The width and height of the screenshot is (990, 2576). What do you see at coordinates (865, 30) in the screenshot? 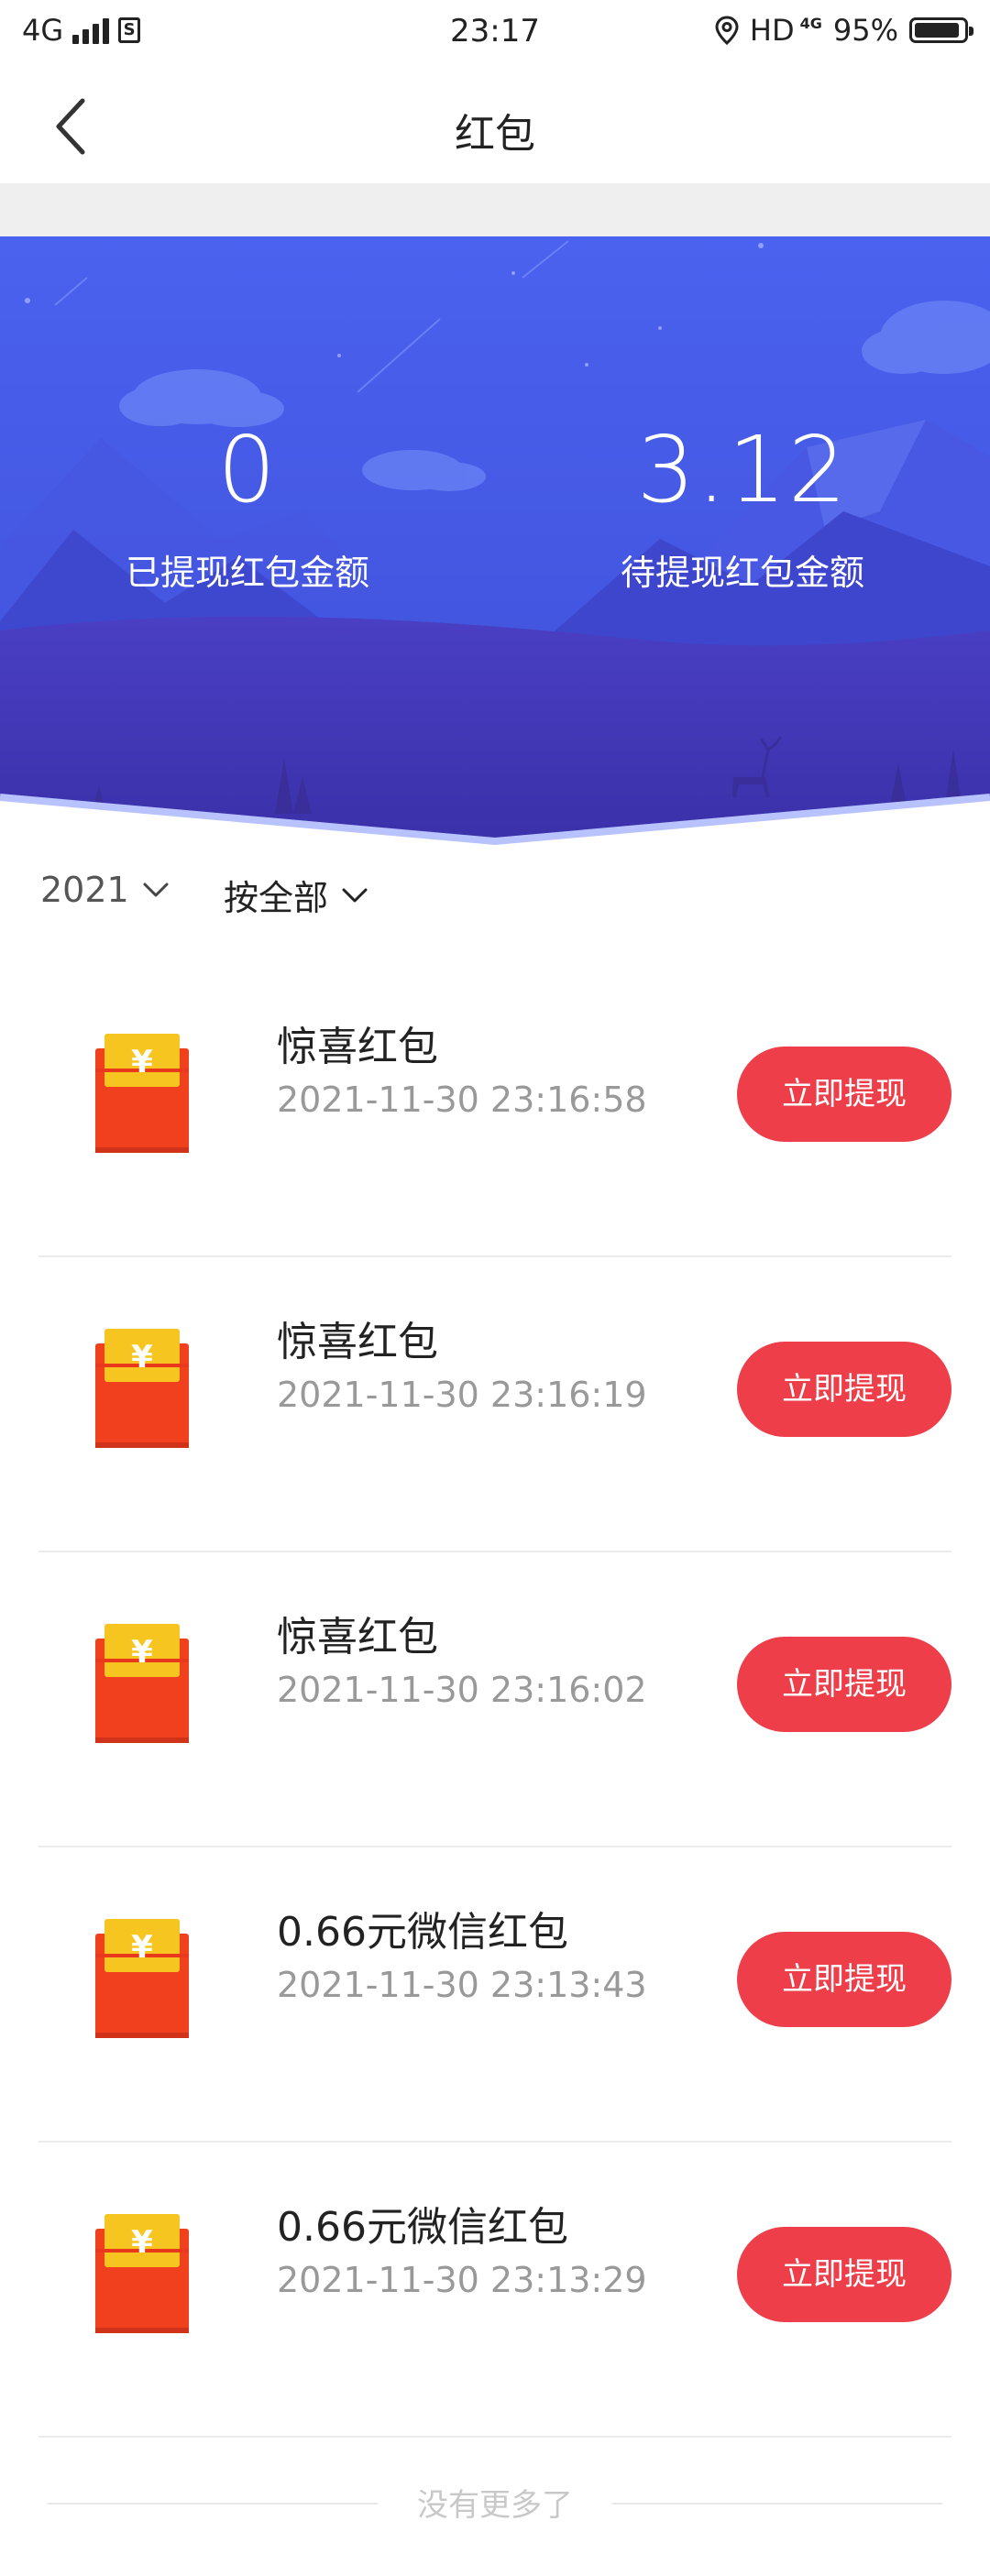
I see `battery-percent: 95%` at bounding box center [865, 30].